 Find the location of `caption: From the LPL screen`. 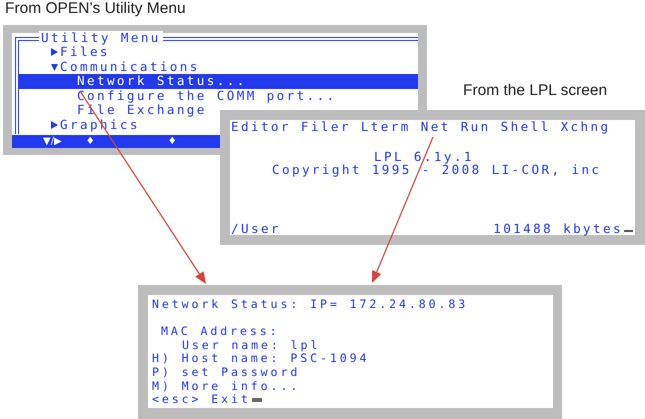

caption: From the LPL screen is located at coordinates (535, 90).